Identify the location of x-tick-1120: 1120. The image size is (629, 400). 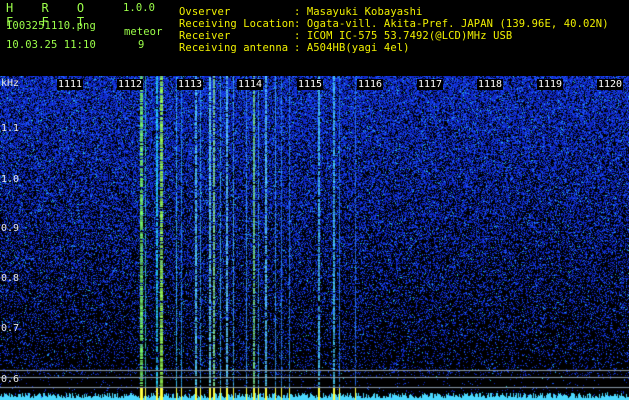
(610, 84).